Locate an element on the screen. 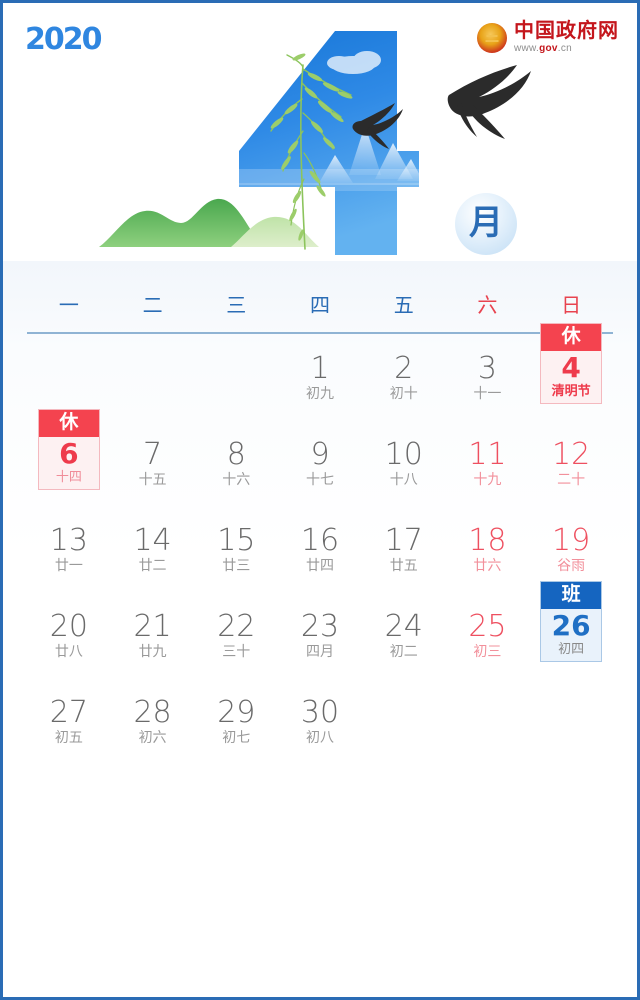  day-number: 29 is located at coordinates (236, 712).